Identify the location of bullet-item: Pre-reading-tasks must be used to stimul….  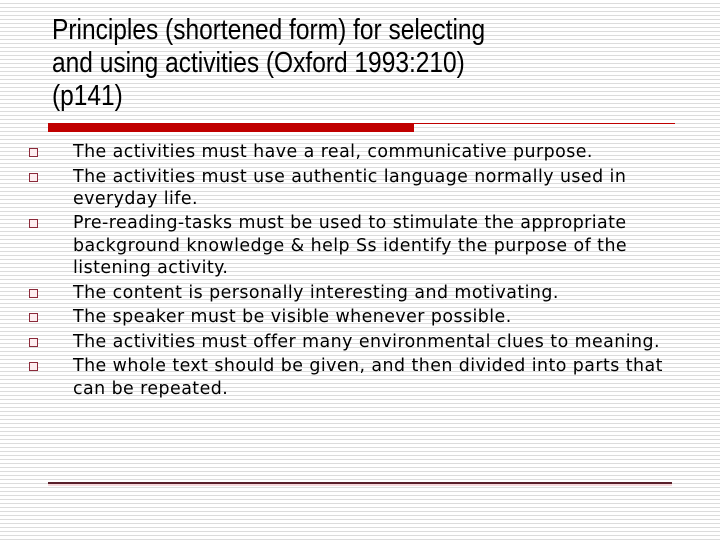
(346, 245).